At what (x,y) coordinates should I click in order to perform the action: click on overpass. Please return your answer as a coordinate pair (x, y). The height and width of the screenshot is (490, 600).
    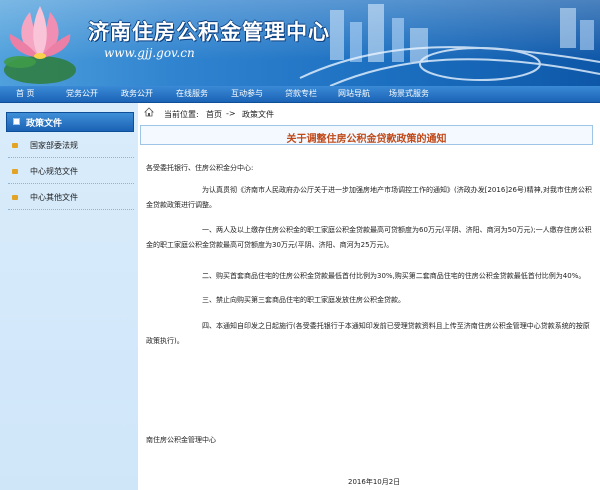
    Looking at the image, I should click on (449, 66).